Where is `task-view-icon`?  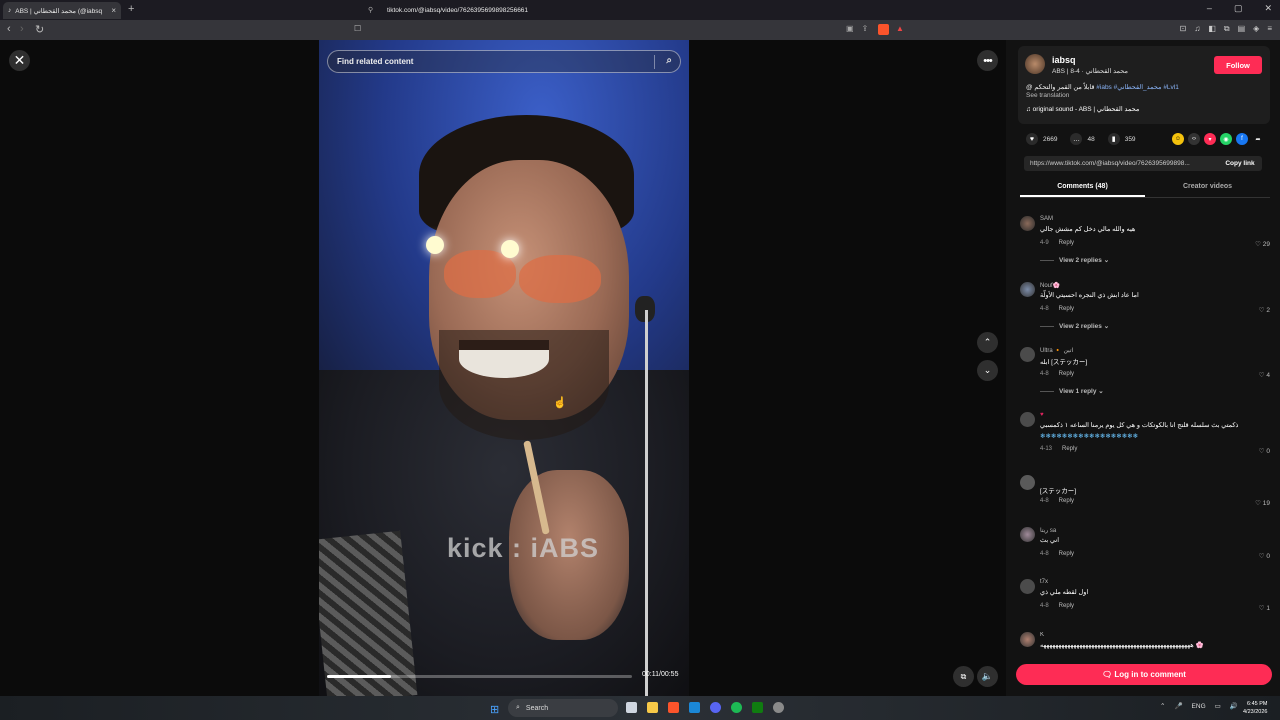
task-view-icon is located at coordinates (631, 707).